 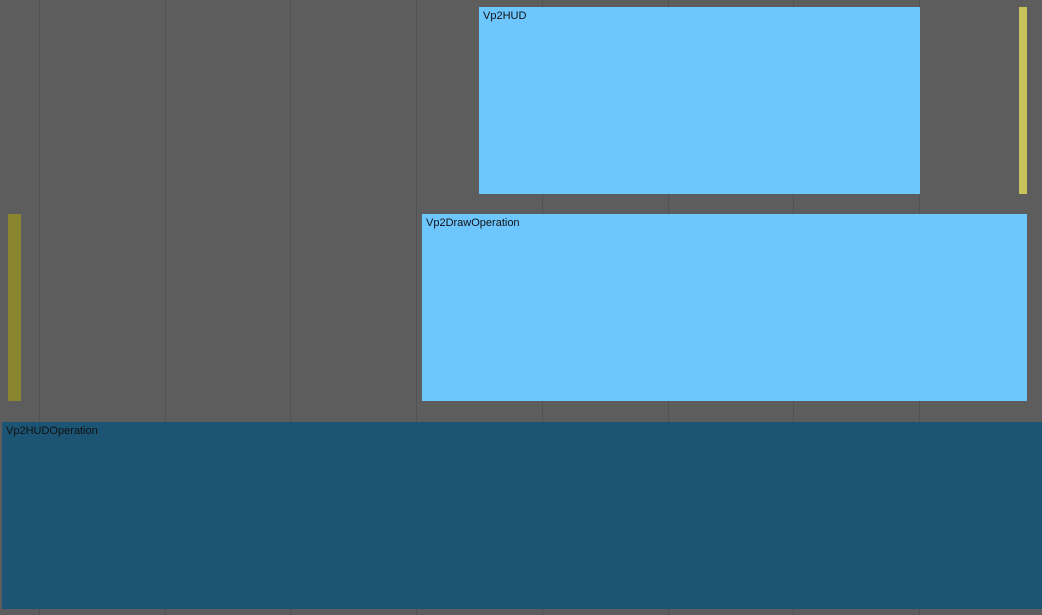 What do you see at coordinates (1023, 100) in the screenshot?
I see `event-marker-row1` at bounding box center [1023, 100].